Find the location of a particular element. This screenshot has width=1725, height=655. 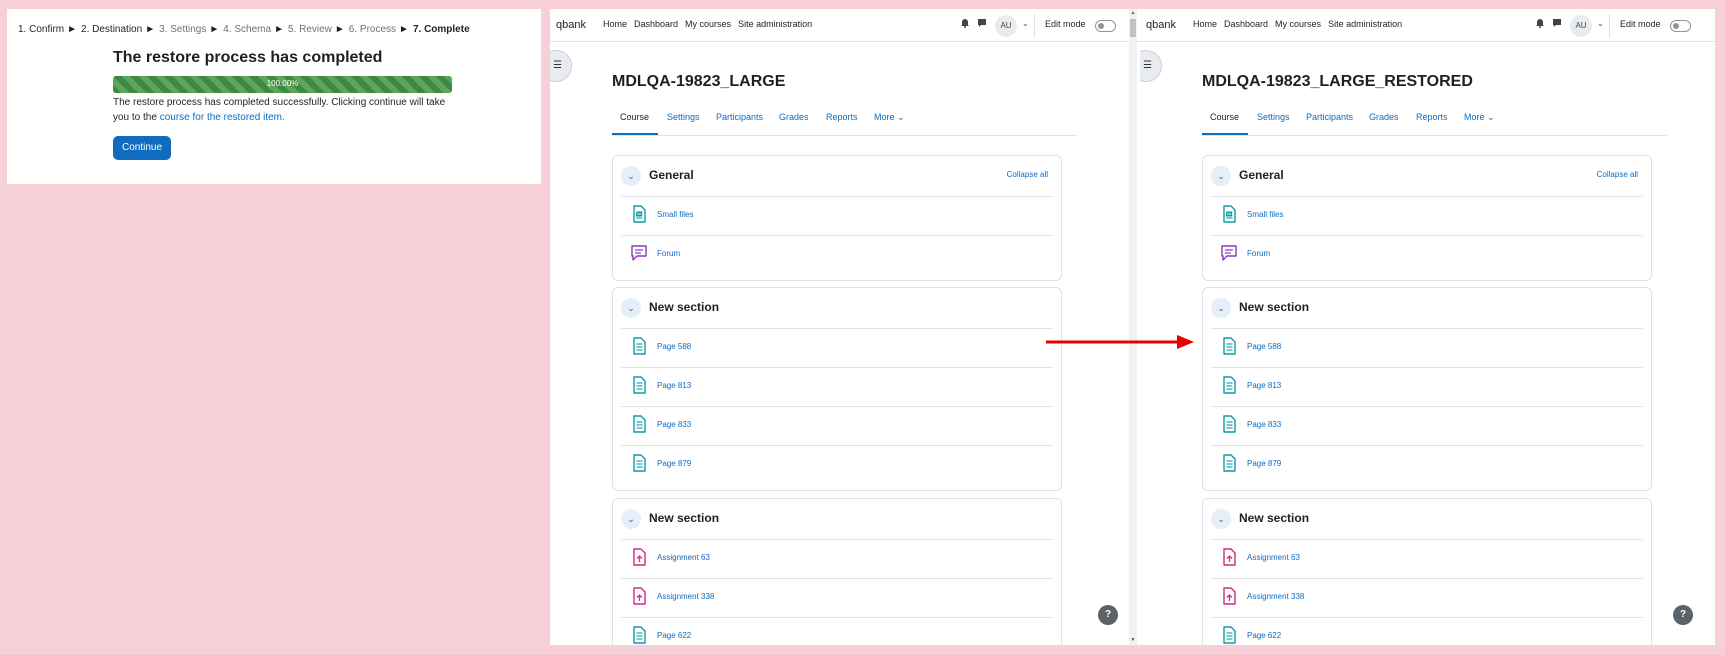

scrollbar: ▲ ▼ is located at coordinates (1133, 327).